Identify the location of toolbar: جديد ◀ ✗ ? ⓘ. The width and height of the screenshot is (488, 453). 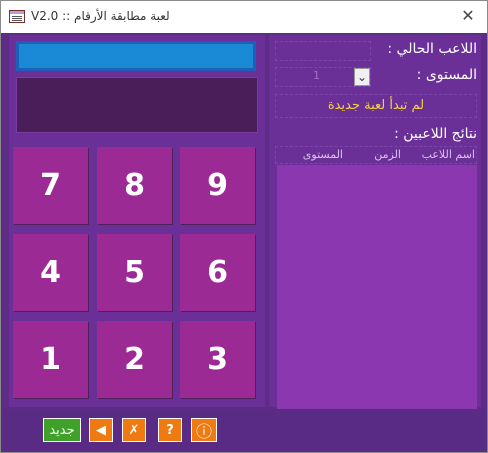
(244, 430).